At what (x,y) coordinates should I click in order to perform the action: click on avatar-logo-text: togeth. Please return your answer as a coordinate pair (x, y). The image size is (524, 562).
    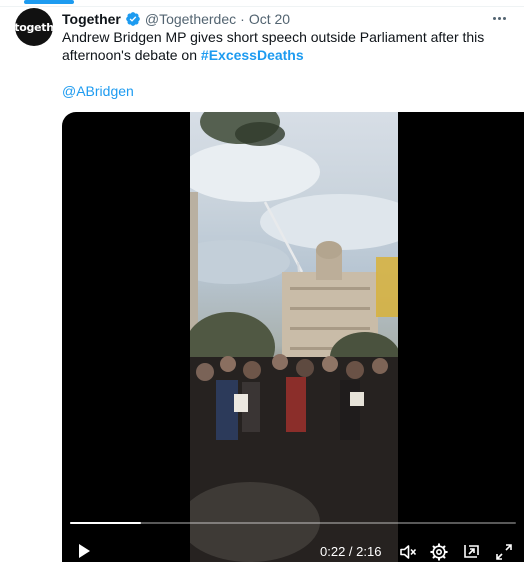
    Looking at the image, I should click on (34, 27).